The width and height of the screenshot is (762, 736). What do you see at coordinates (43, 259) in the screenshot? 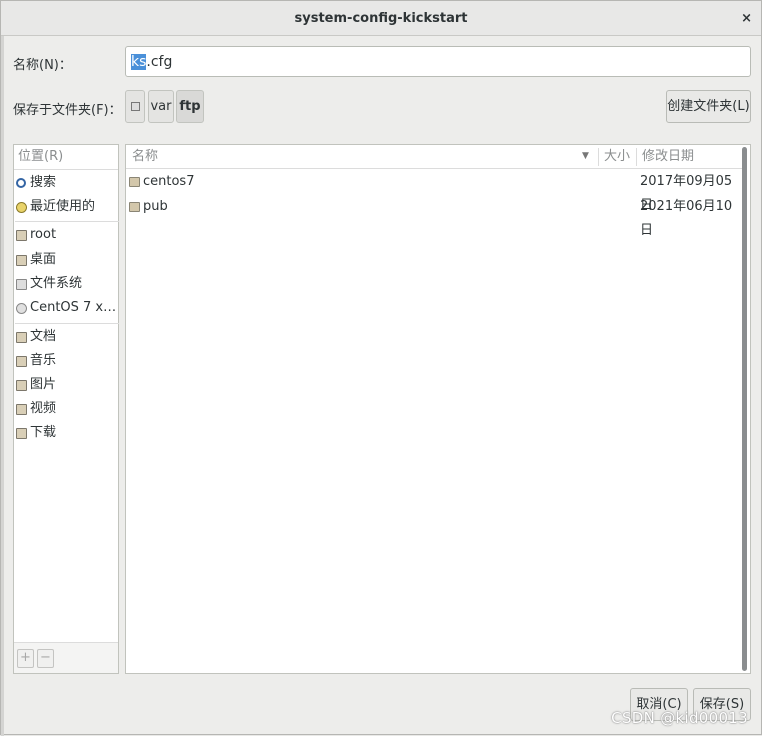
I see `place-label: 桌面` at bounding box center [43, 259].